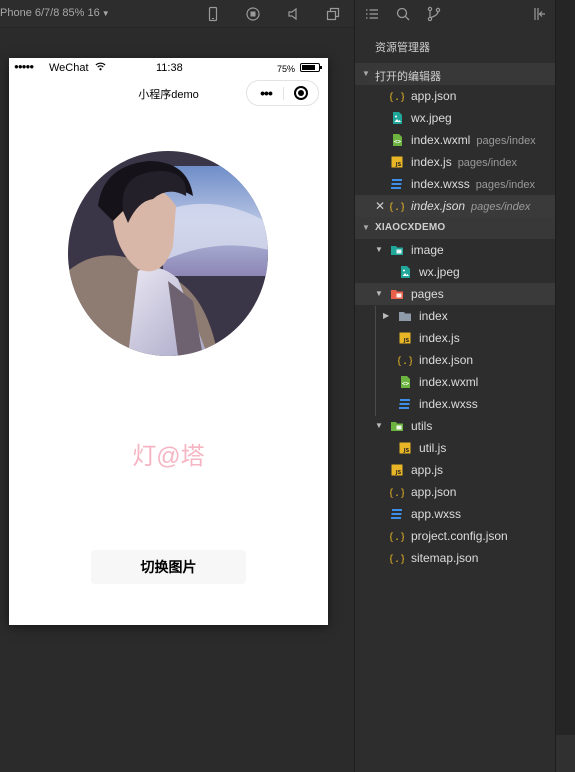  What do you see at coordinates (540, 14) in the screenshot?
I see `collapse-panel-icon` at bounding box center [540, 14].